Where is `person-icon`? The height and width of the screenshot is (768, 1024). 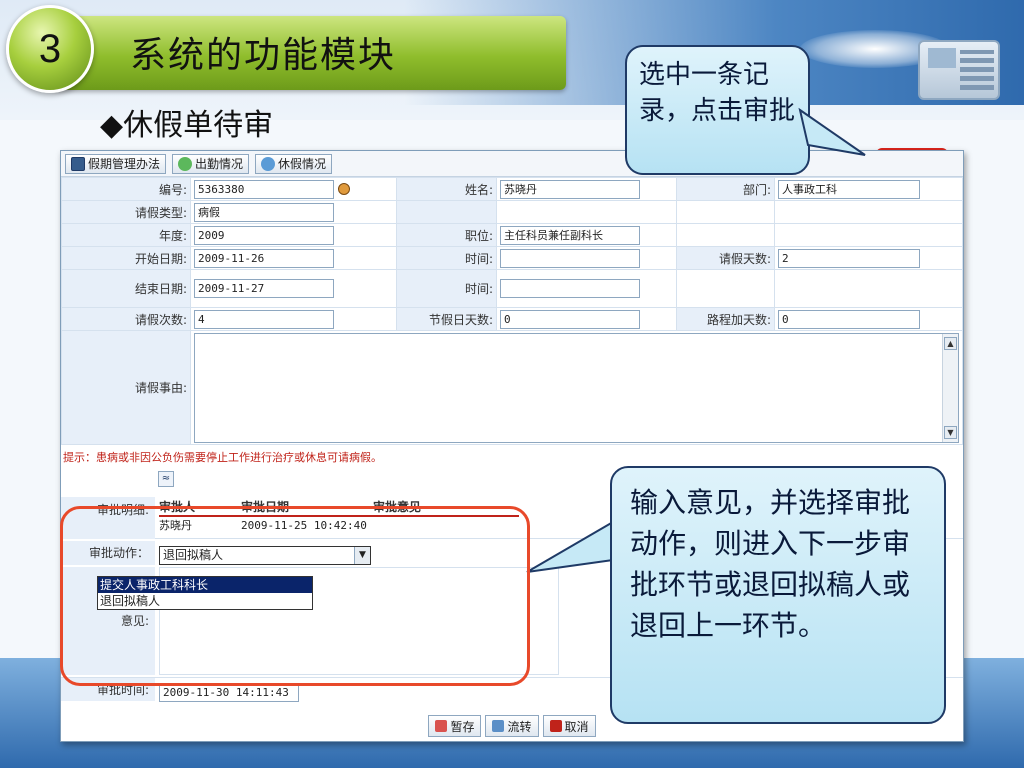
person-icon is located at coordinates (268, 163).